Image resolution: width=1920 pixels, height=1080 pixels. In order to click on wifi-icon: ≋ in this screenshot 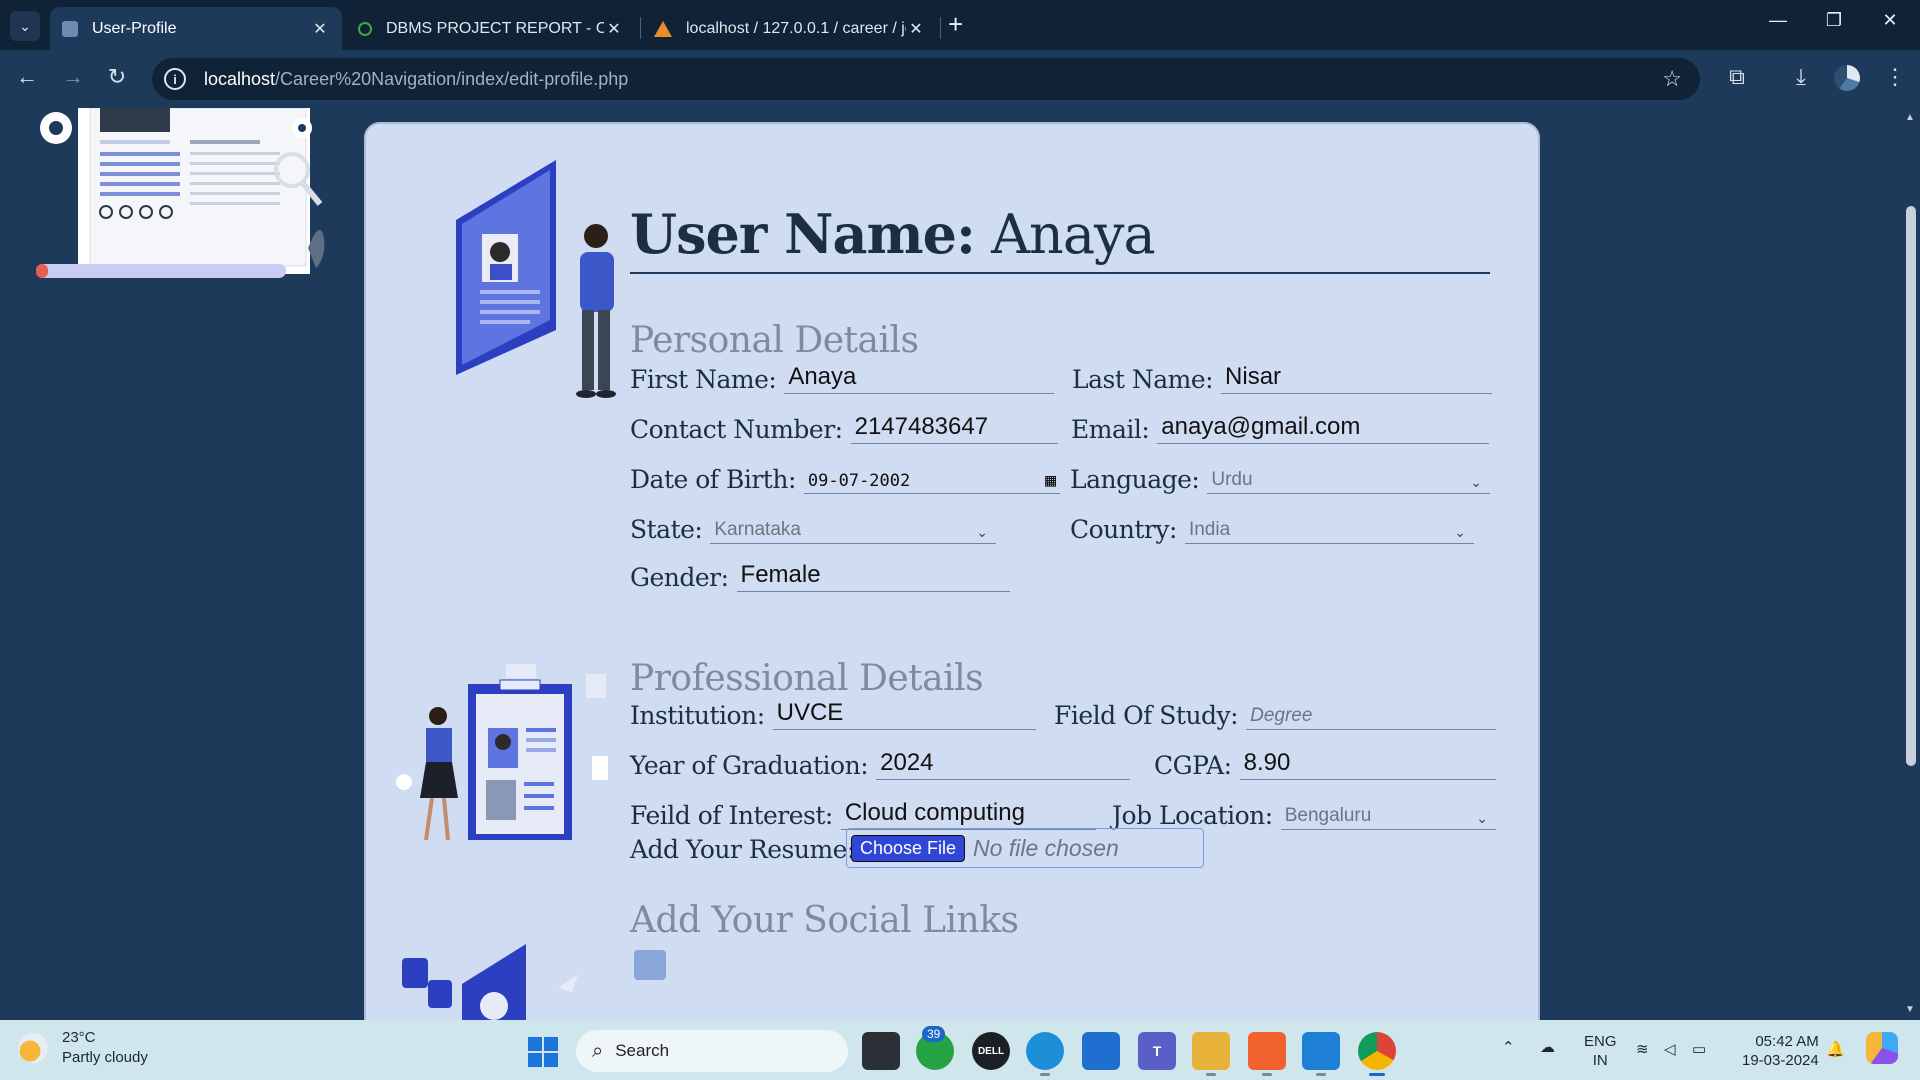, I will do `click(1642, 1049)`.